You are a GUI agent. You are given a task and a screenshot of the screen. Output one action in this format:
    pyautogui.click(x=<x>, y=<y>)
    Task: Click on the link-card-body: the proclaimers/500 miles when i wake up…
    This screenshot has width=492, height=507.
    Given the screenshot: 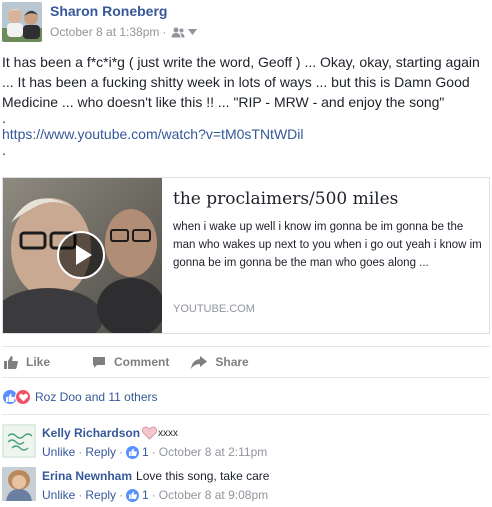 What is the action you would take?
    pyautogui.click(x=329, y=230)
    